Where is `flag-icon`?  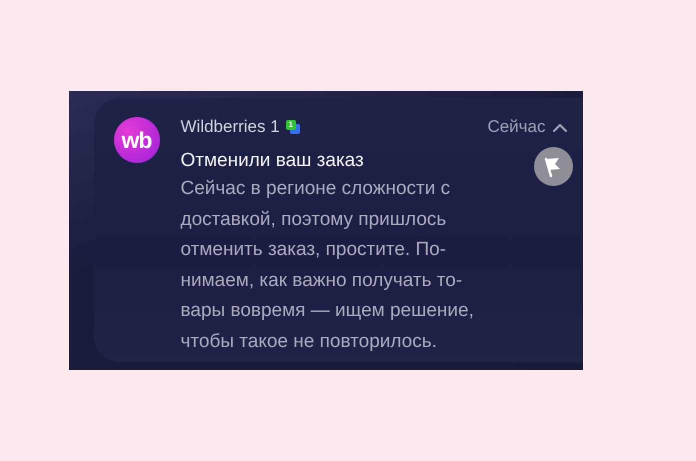 flag-icon is located at coordinates (553, 167).